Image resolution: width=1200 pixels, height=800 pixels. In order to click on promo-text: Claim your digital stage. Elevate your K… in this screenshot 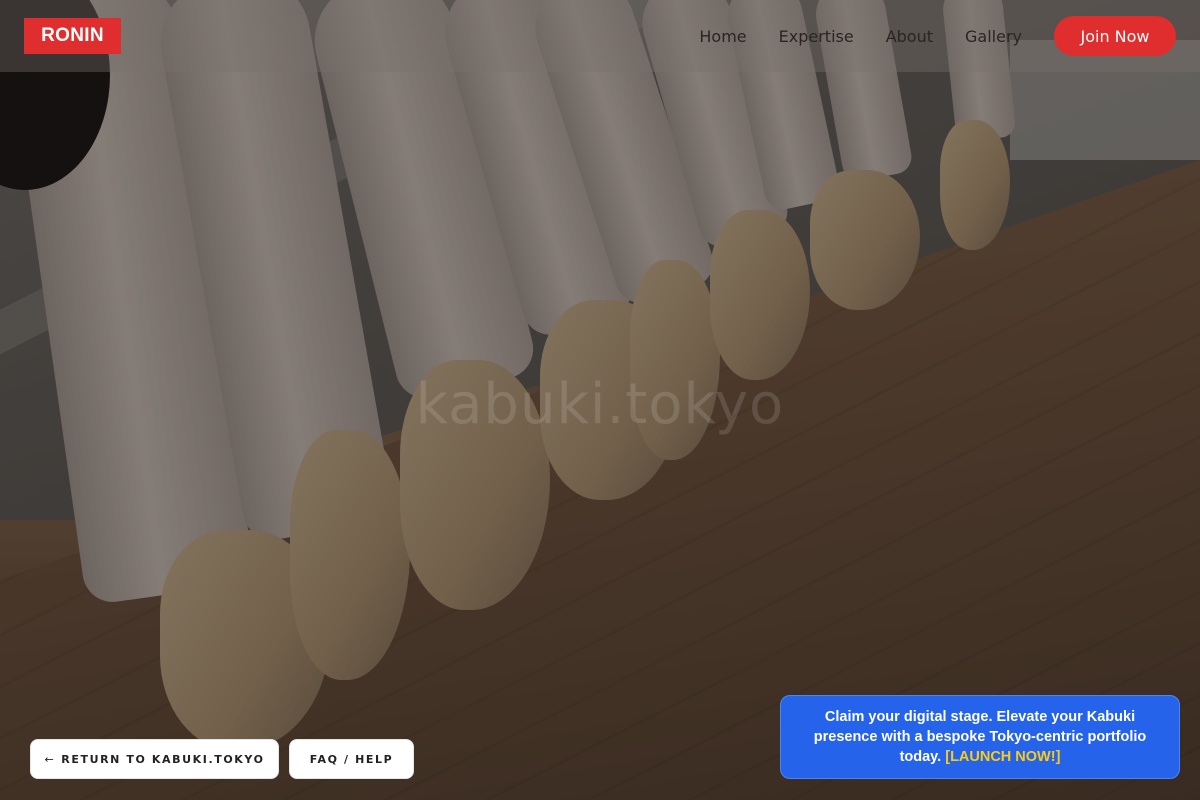, I will do `click(980, 737)`.